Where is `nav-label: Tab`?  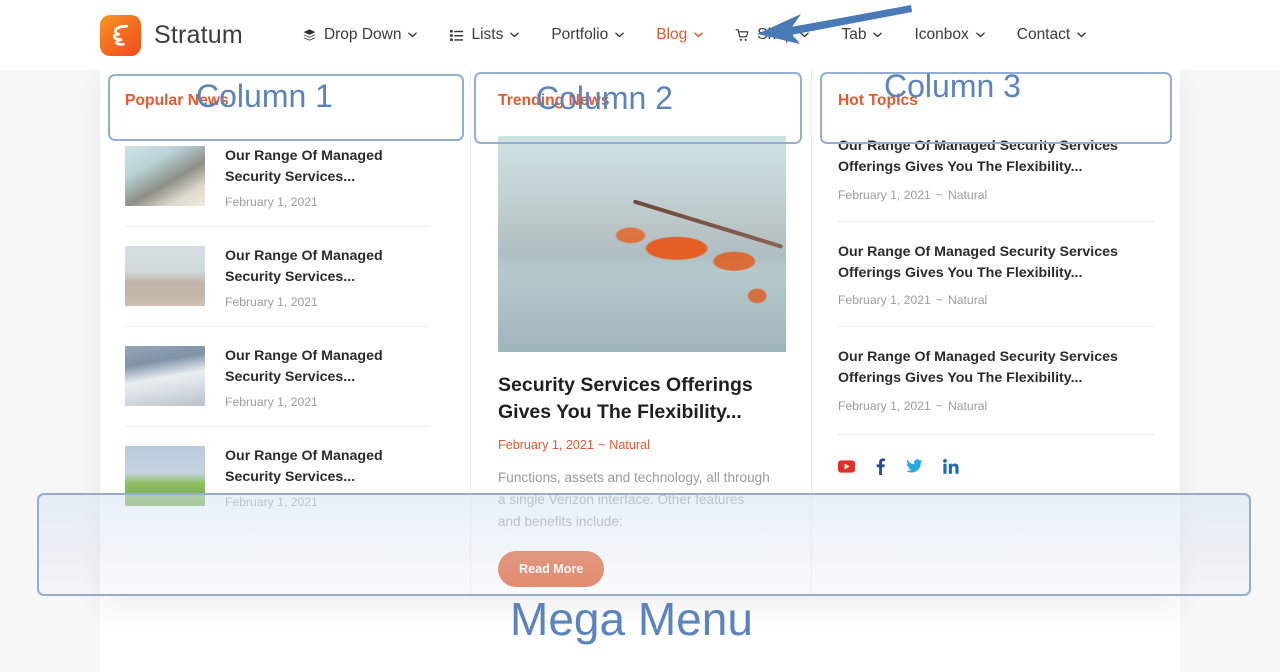 nav-label: Tab is located at coordinates (854, 34).